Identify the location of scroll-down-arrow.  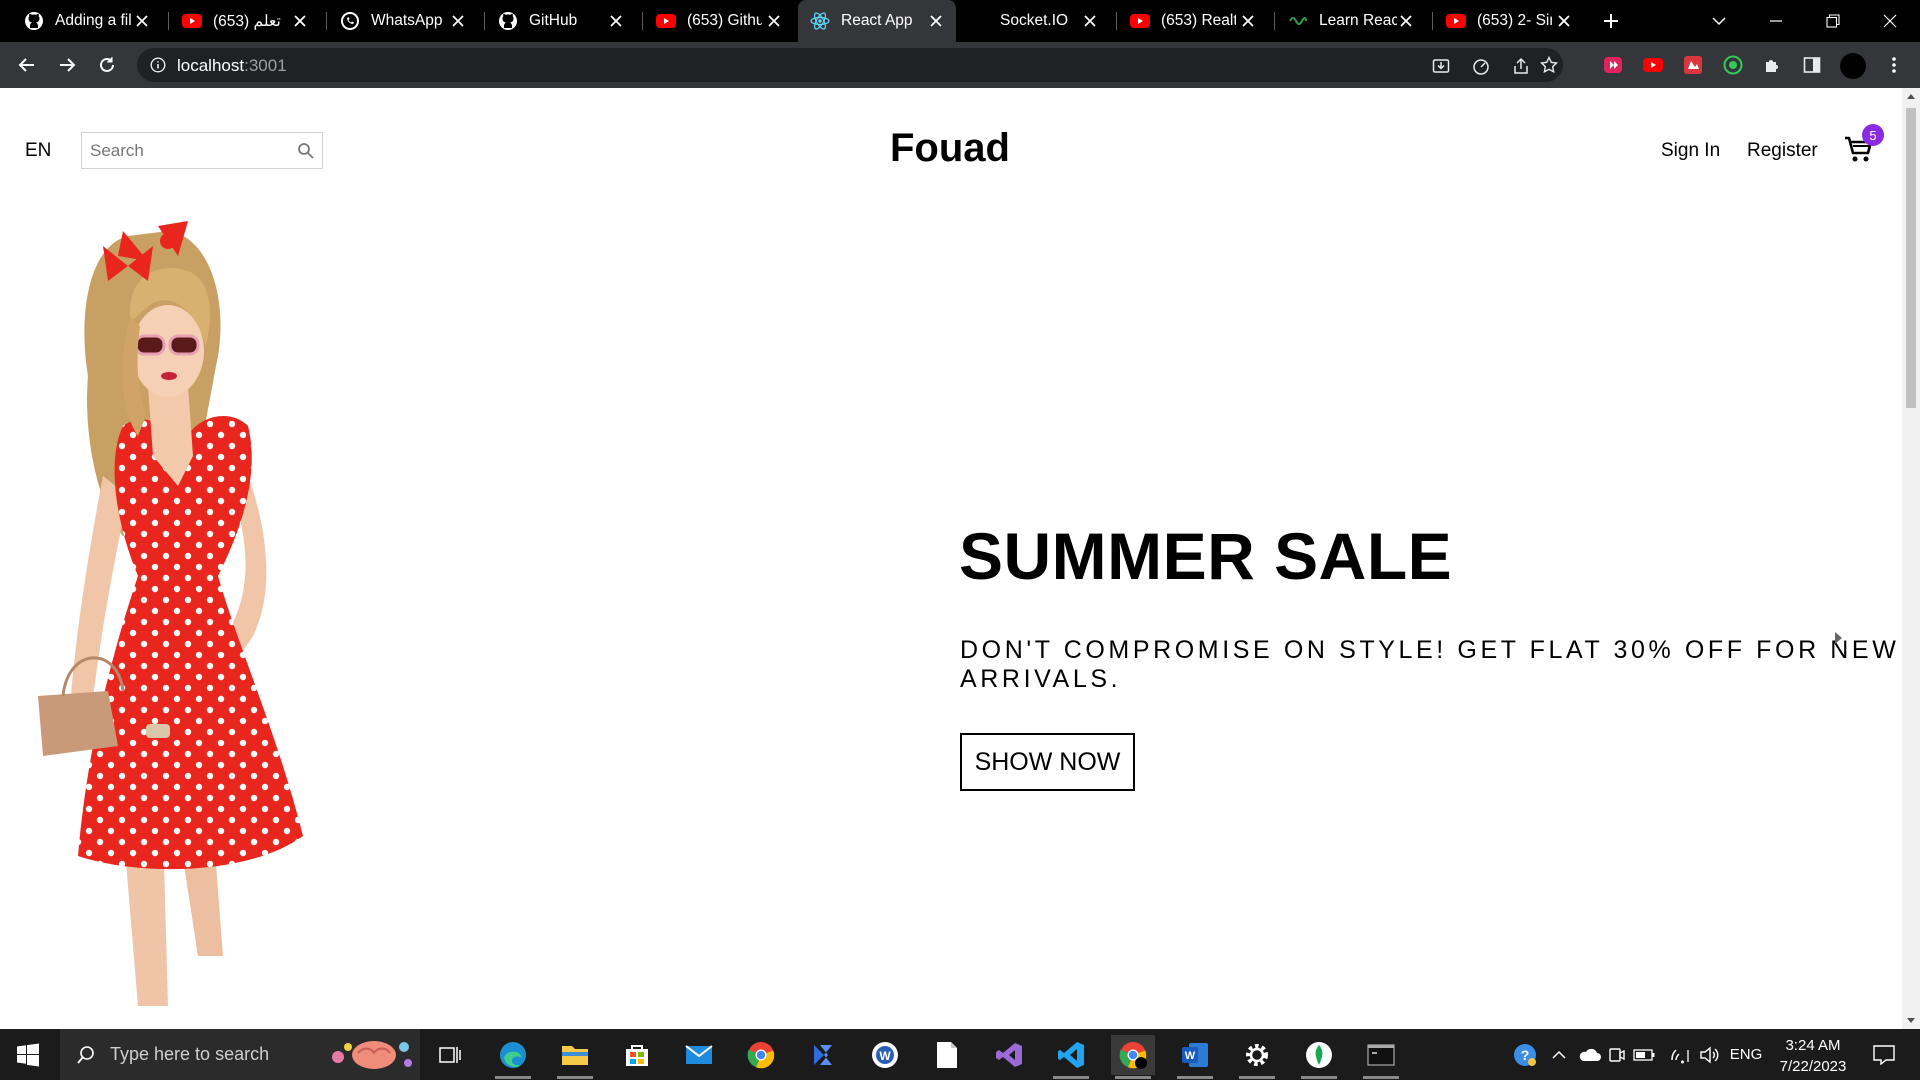
(1911, 1020).